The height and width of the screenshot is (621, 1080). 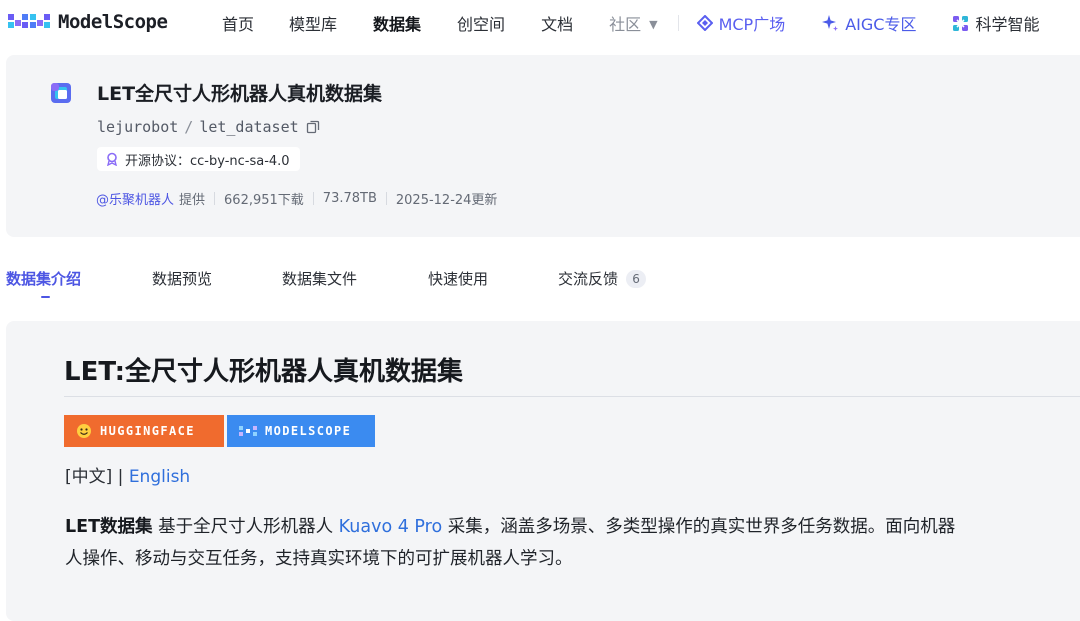 I want to click on english-link: English, so click(x=159, y=477).